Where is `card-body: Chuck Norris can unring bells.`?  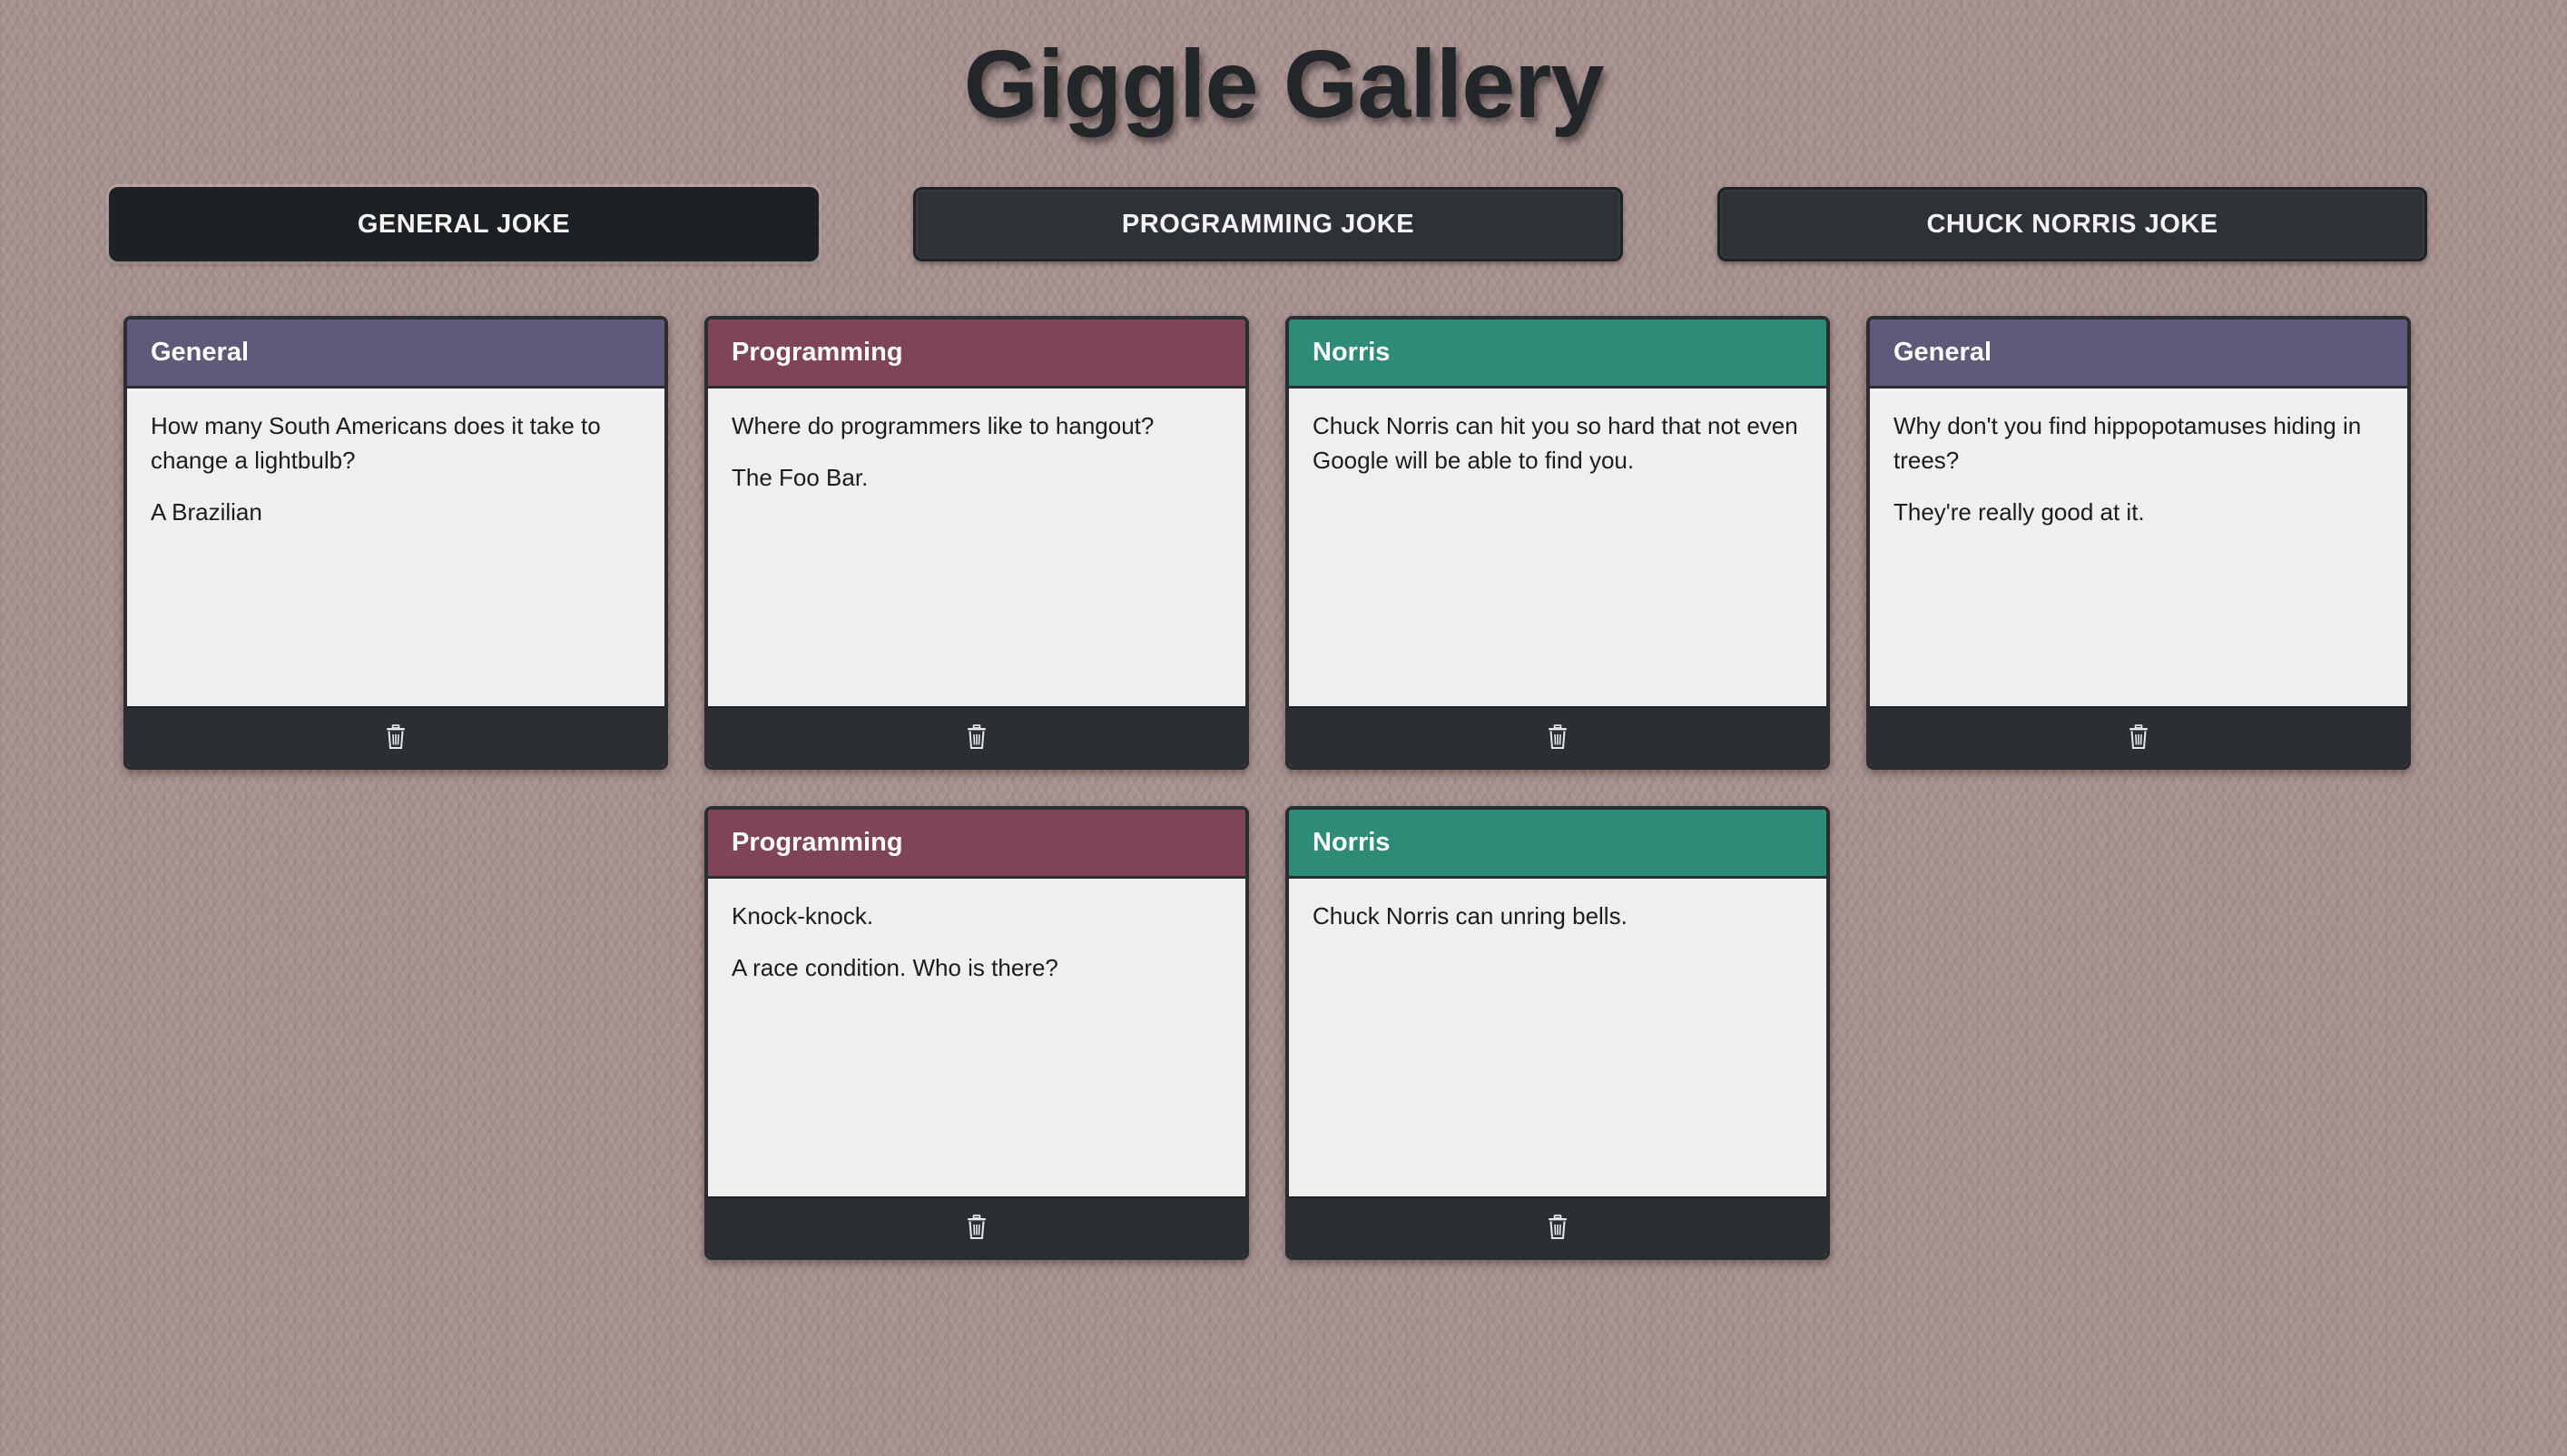 card-body: Chuck Norris can unring bells. is located at coordinates (1557, 1039).